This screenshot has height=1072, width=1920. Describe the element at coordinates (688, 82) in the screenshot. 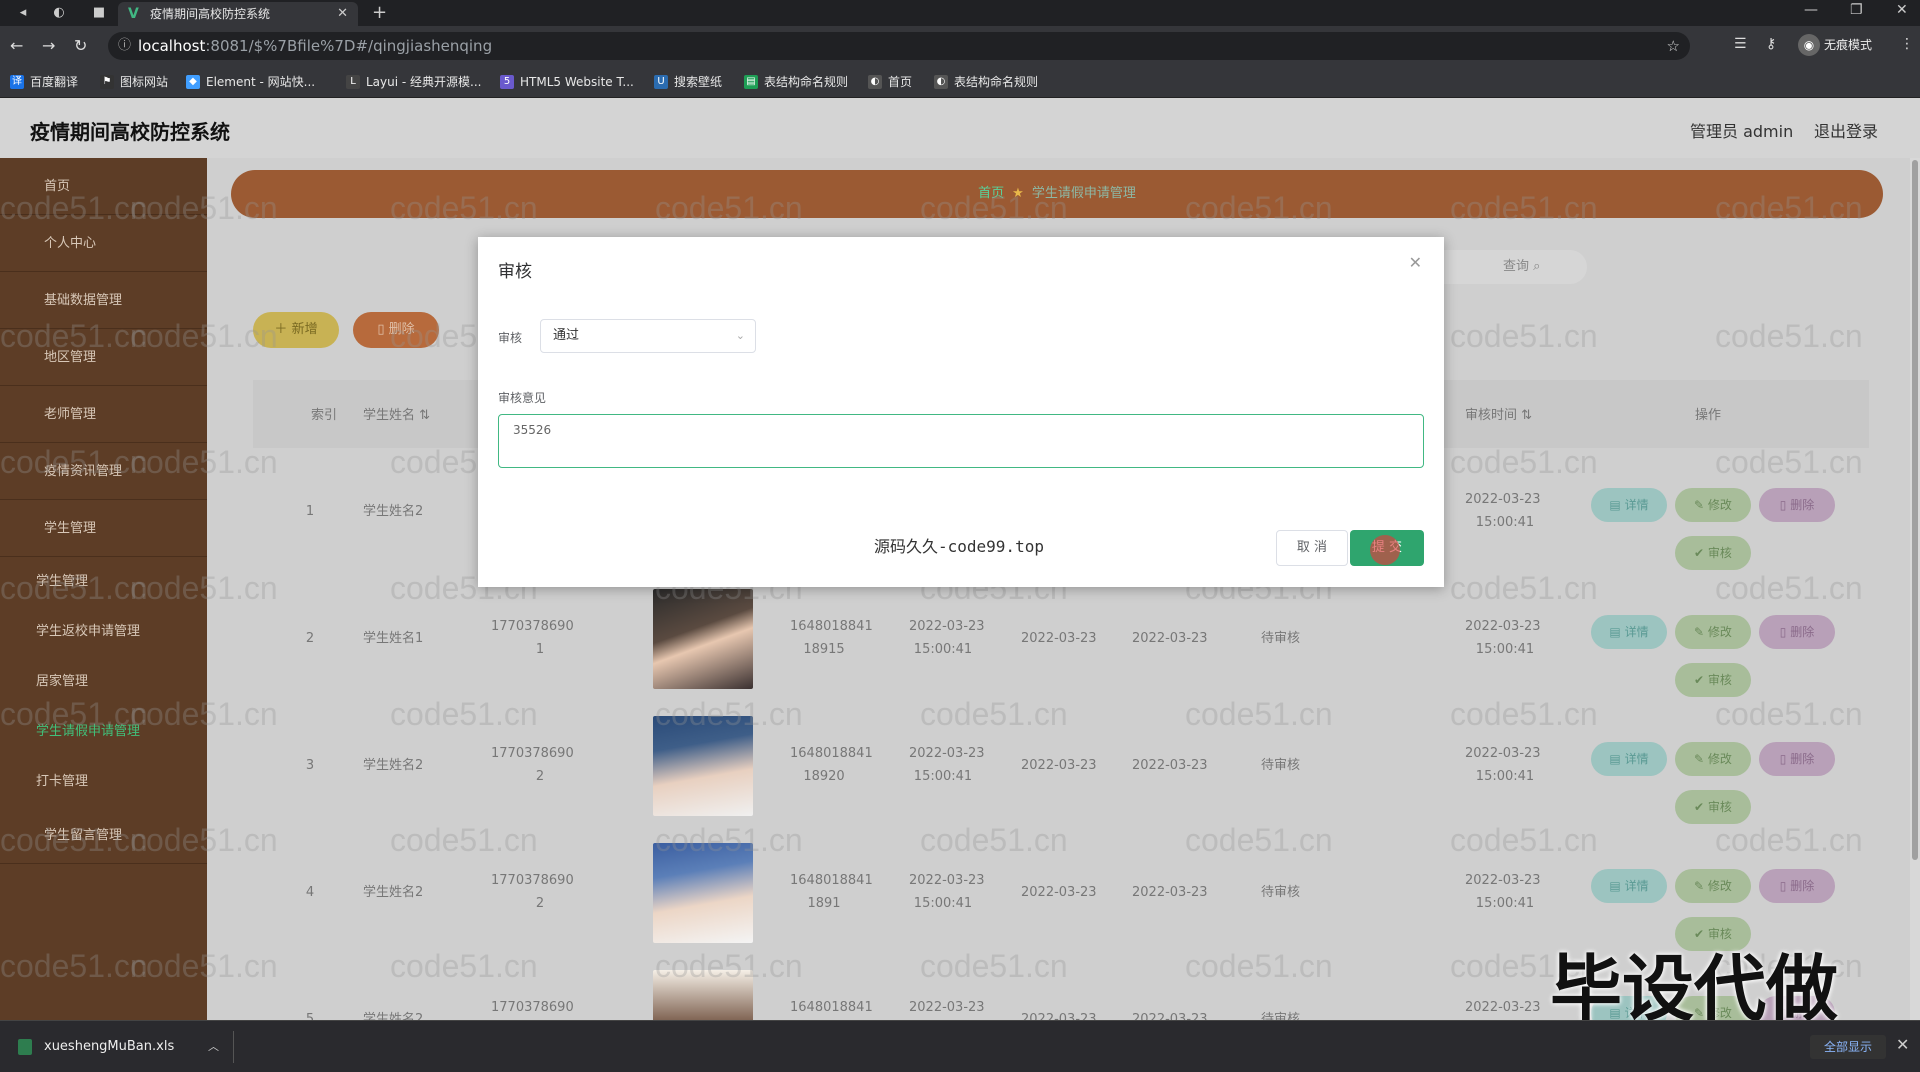

I see `bookmark-item: U 搜索壁纸` at that location.